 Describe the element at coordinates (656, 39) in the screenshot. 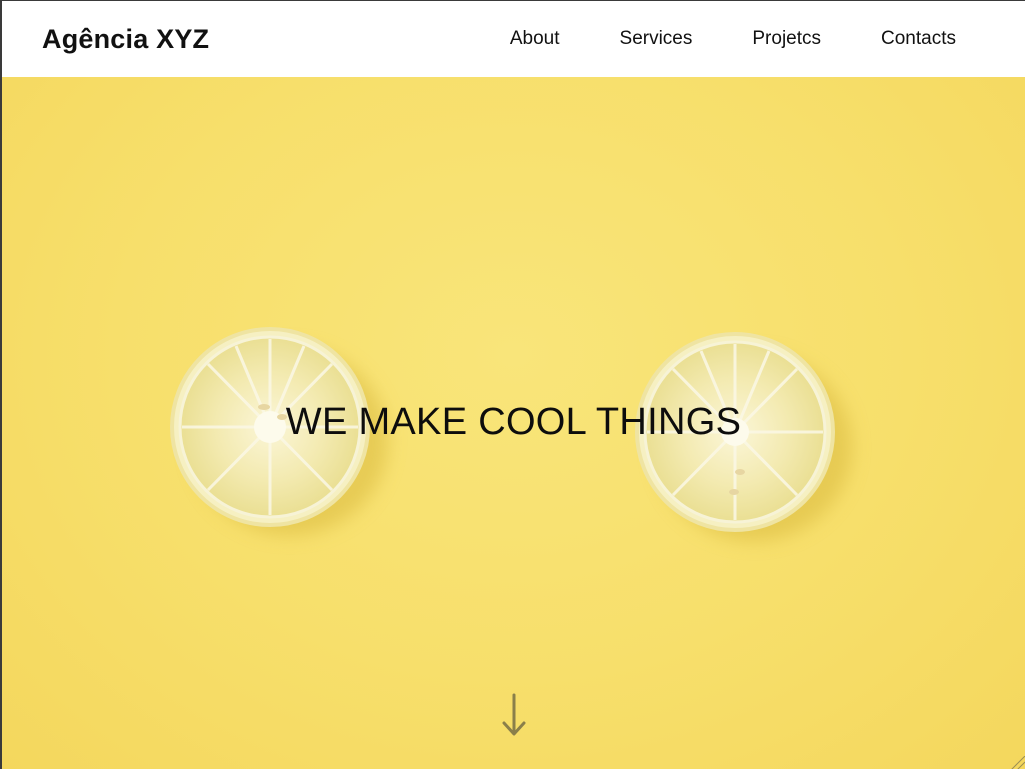

I see `nav-link-services: Services` at that location.